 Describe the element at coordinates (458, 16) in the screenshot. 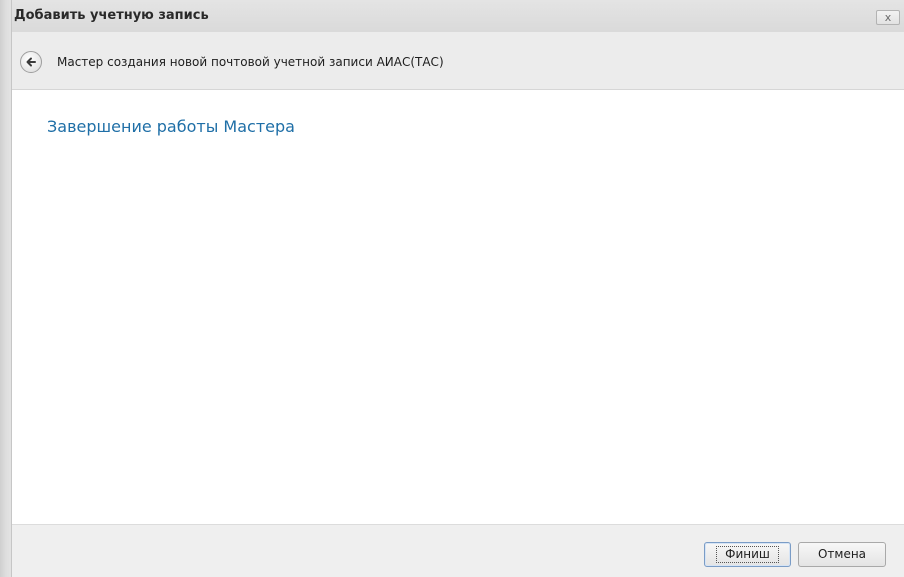

I see `title-bar: Добавить учетную запись x` at that location.